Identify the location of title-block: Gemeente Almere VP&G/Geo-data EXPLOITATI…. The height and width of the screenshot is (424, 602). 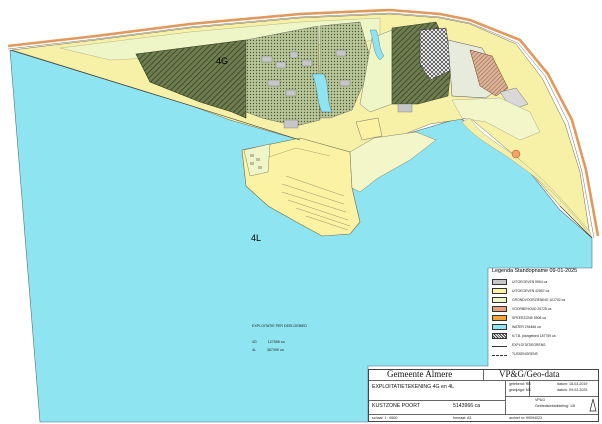
(483, 395).